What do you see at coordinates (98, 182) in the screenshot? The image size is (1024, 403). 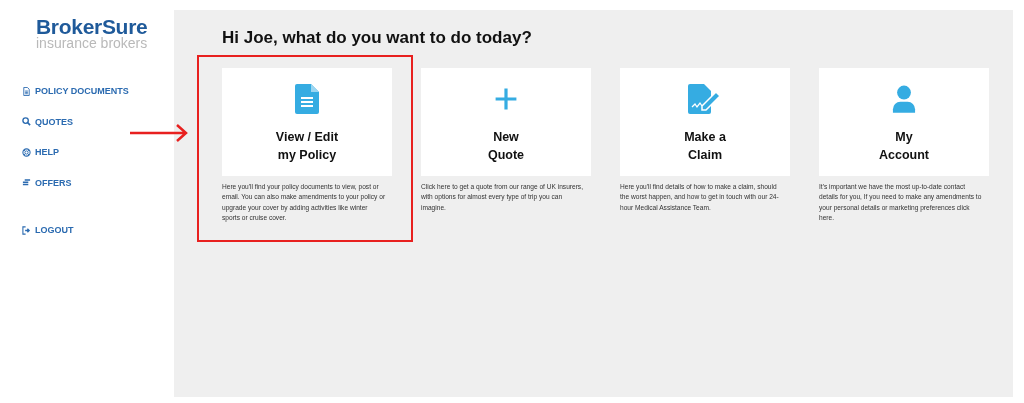 I see `nav-link: OFFERS` at bounding box center [98, 182].